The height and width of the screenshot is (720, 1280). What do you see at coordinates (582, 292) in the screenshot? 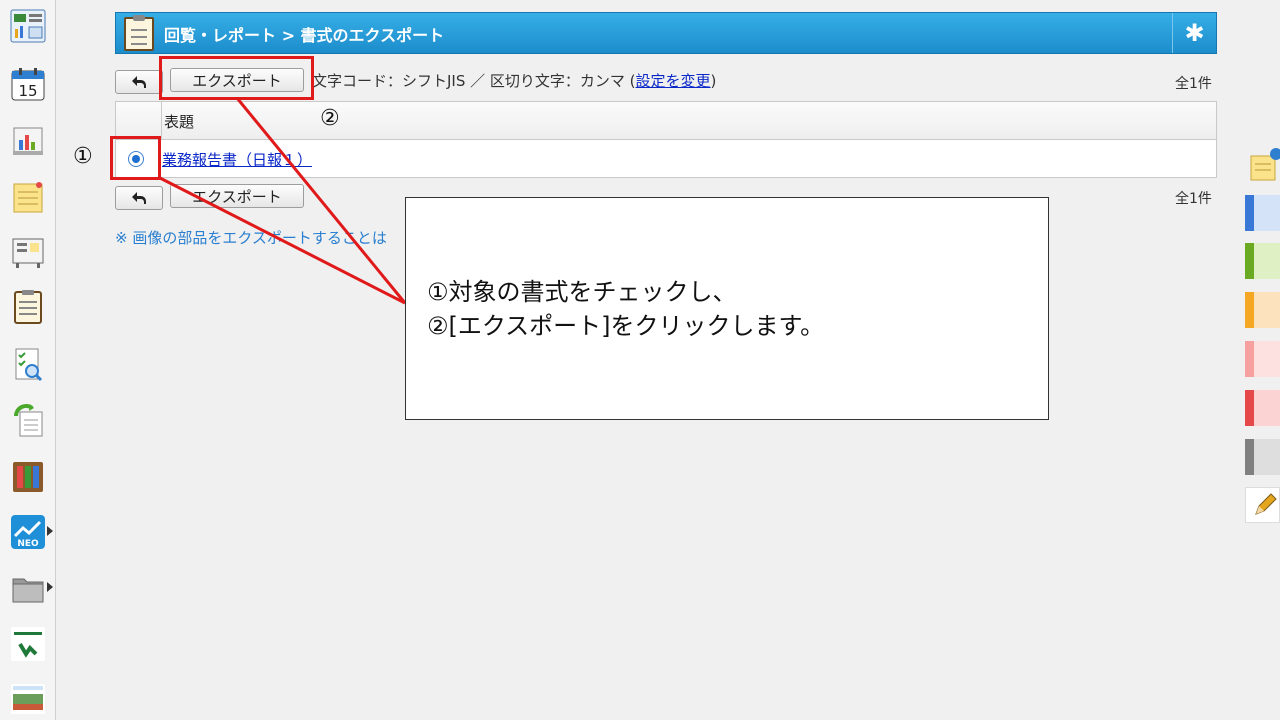
I see `instruction-line-1: ①対象の書式をチェックし、` at bounding box center [582, 292].